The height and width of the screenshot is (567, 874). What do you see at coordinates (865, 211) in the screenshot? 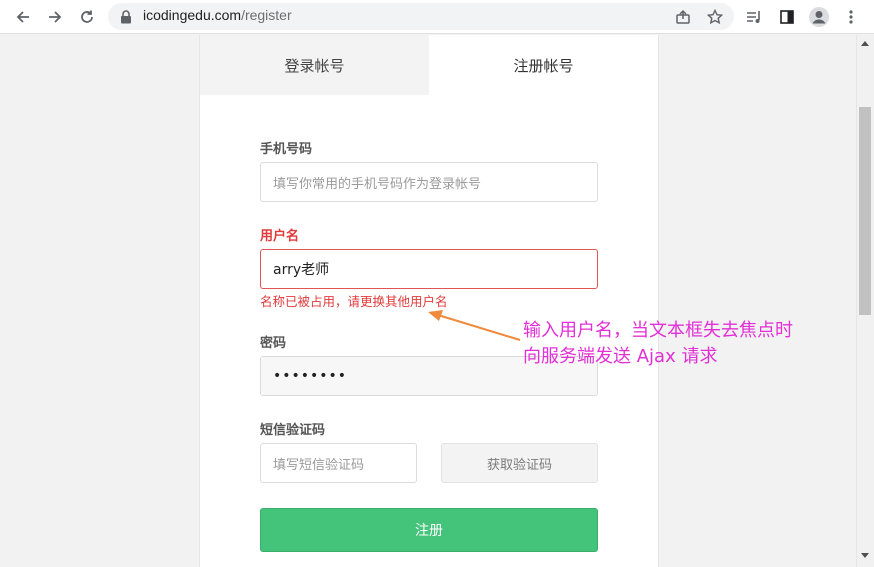
I see `scrollbar-thumb` at bounding box center [865, 211].